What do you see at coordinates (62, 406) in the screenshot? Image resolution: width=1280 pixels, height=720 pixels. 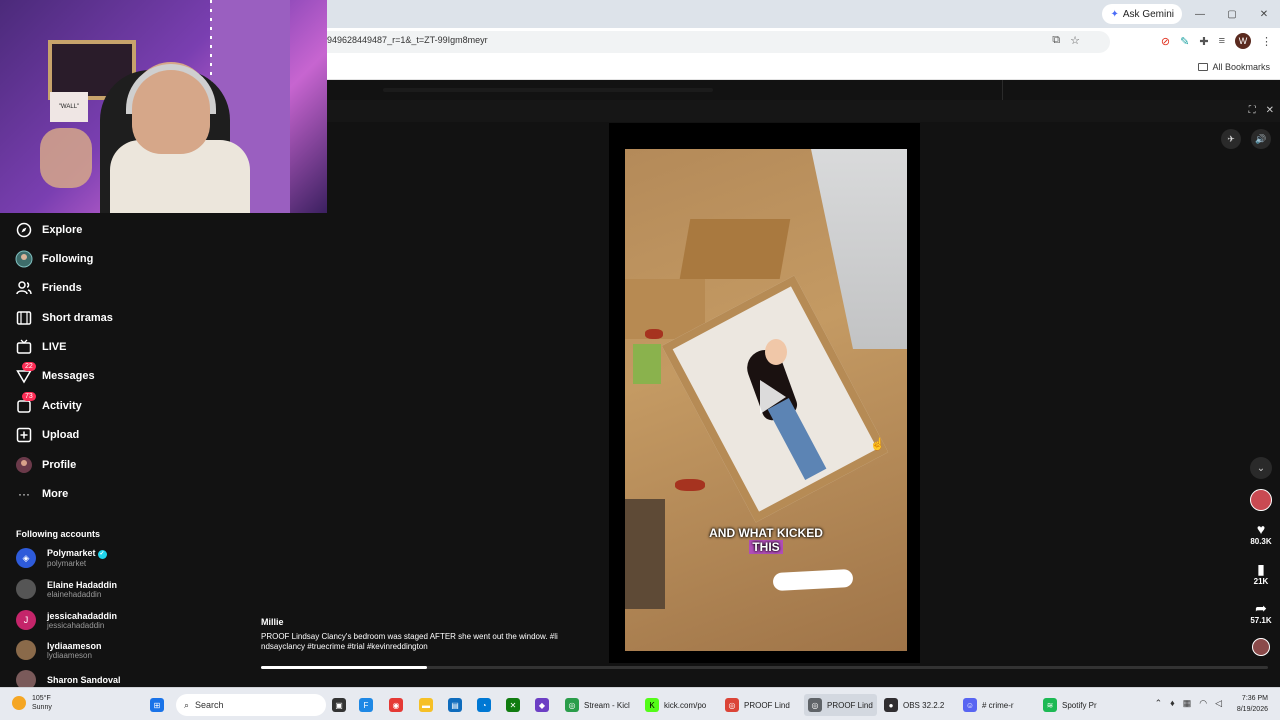 I see `nav-activity-label: Activity` at bounding box center [62, 406].